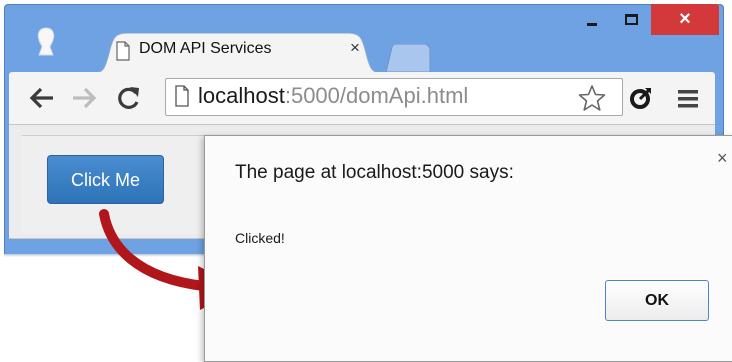 Image resolution: width=732 pixels, height=362 pixels. I want to click on tab-close-icon: ×, so click(355, 48).